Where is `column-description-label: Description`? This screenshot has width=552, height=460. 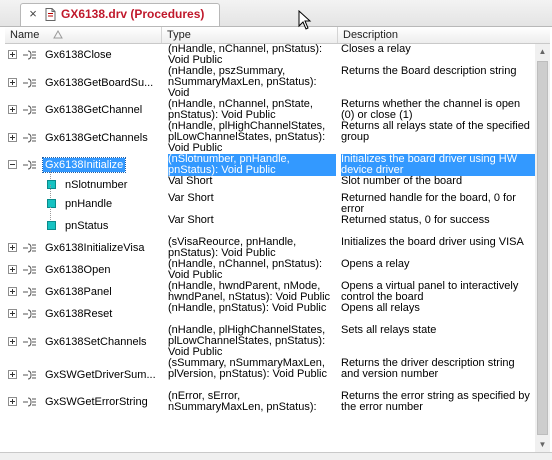 column-description-label: Description is located at coordinates (371, 35).